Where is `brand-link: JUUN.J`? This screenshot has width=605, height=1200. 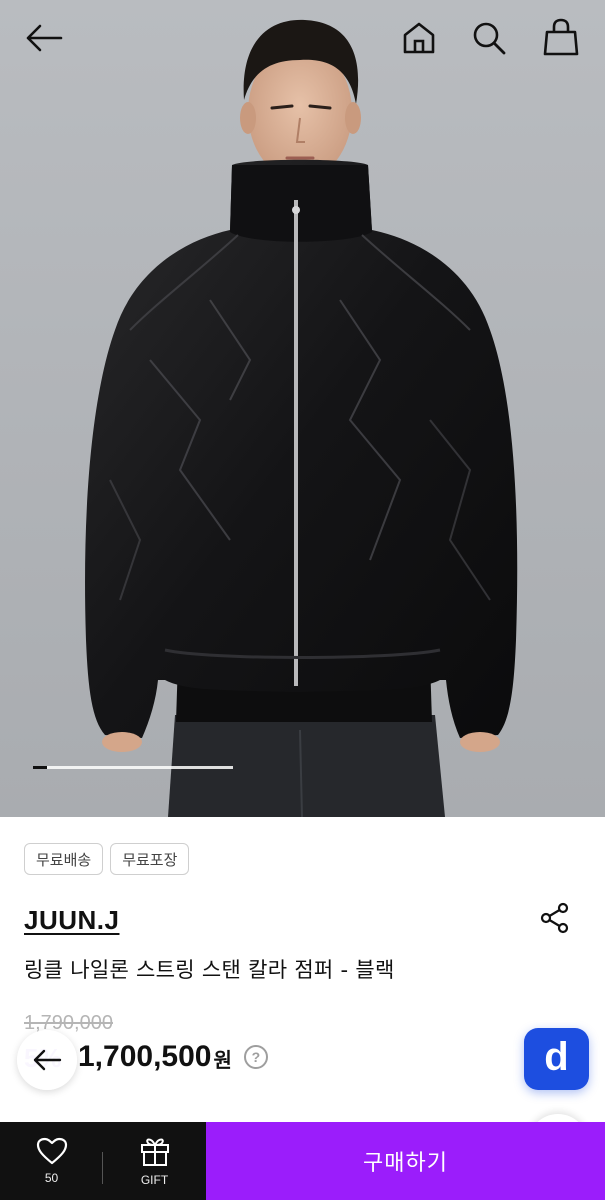 brand-link: JUUN.J is located at coordinates (71, 920).